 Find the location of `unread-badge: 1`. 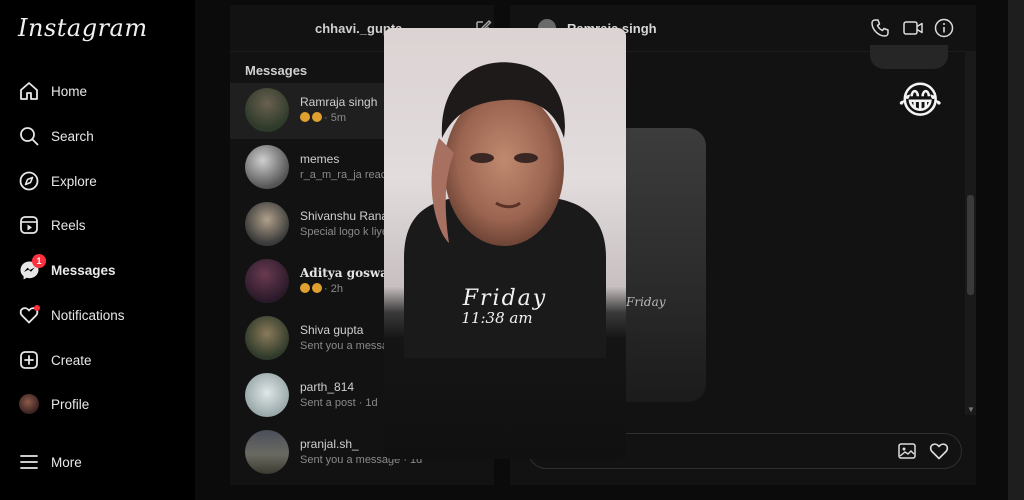

unread-badge: 1 is located at coordinates (39, 261).